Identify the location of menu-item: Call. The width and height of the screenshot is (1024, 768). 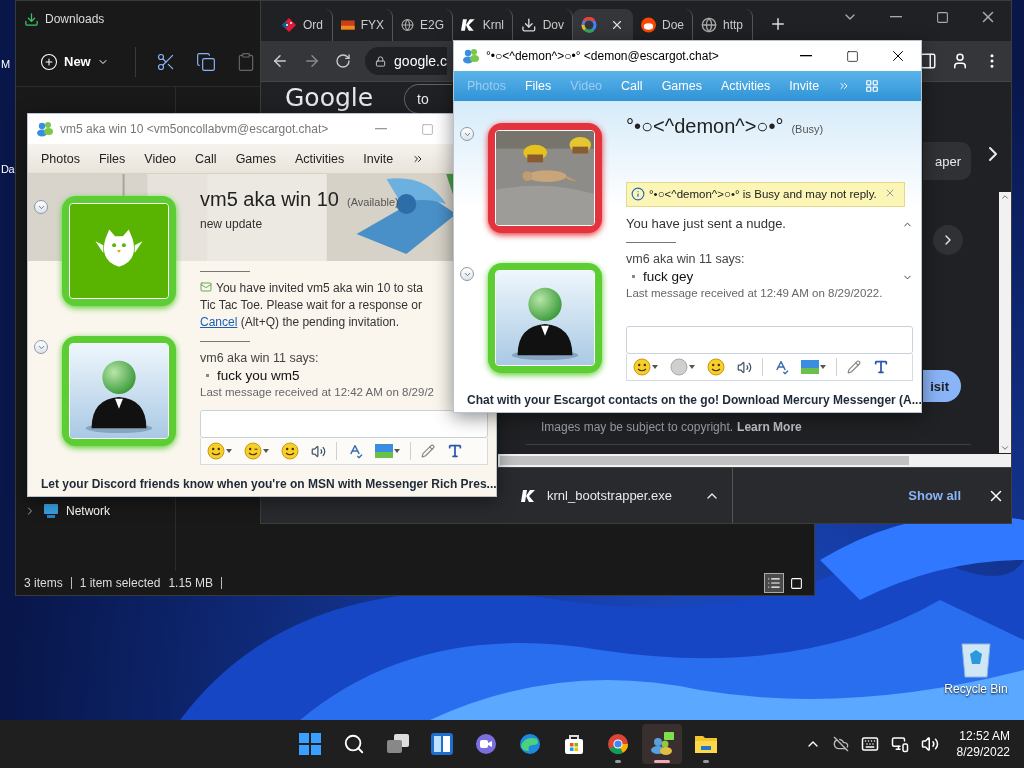
(206, 158).